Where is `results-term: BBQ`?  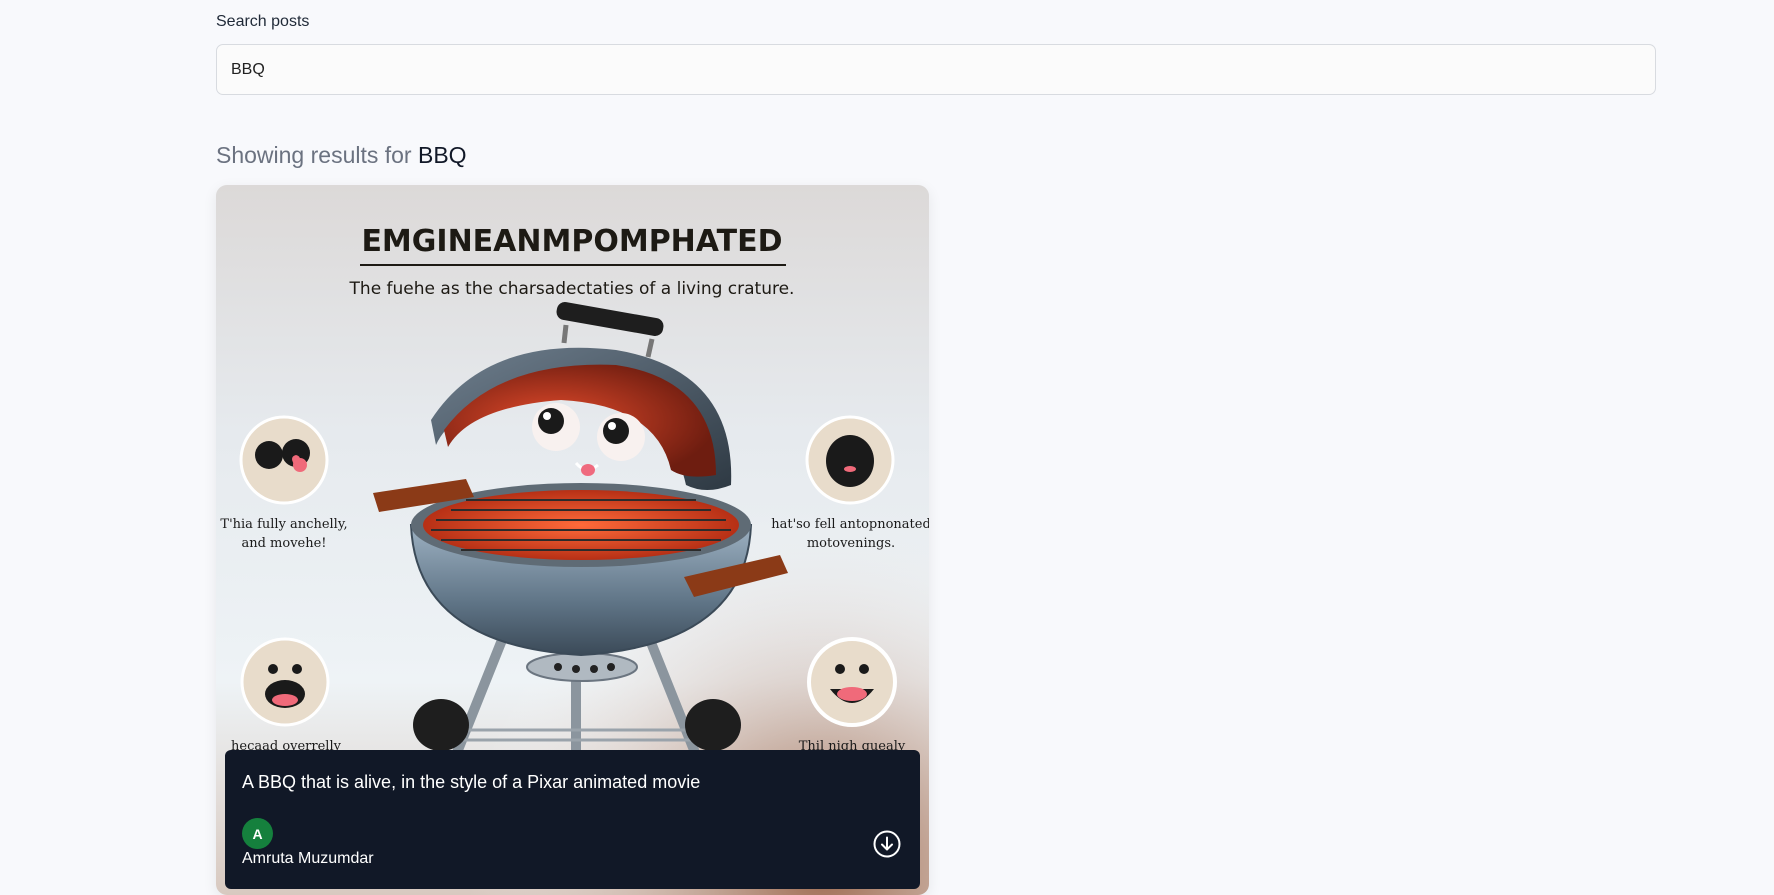
results-term: BBQ is located at coordinates (442, 155).